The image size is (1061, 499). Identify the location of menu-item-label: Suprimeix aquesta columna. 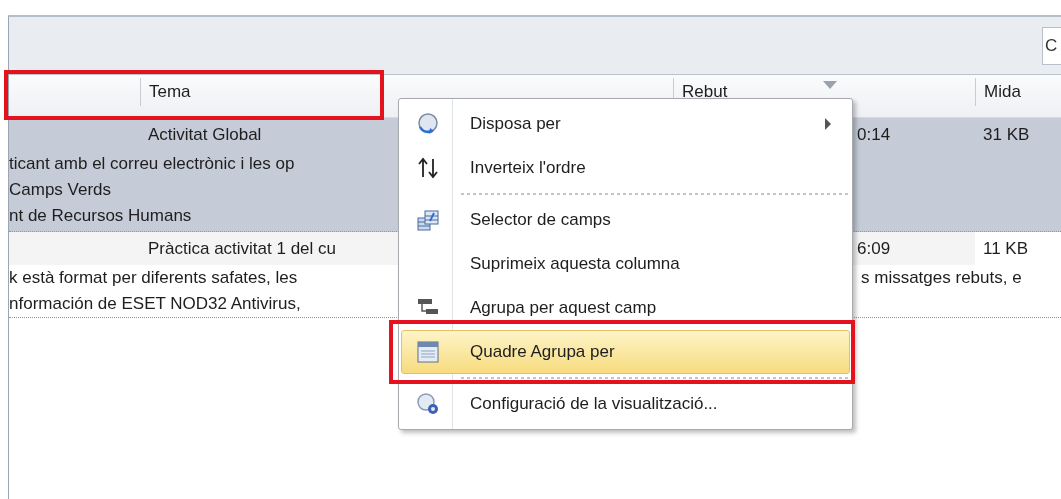
(575, 264).